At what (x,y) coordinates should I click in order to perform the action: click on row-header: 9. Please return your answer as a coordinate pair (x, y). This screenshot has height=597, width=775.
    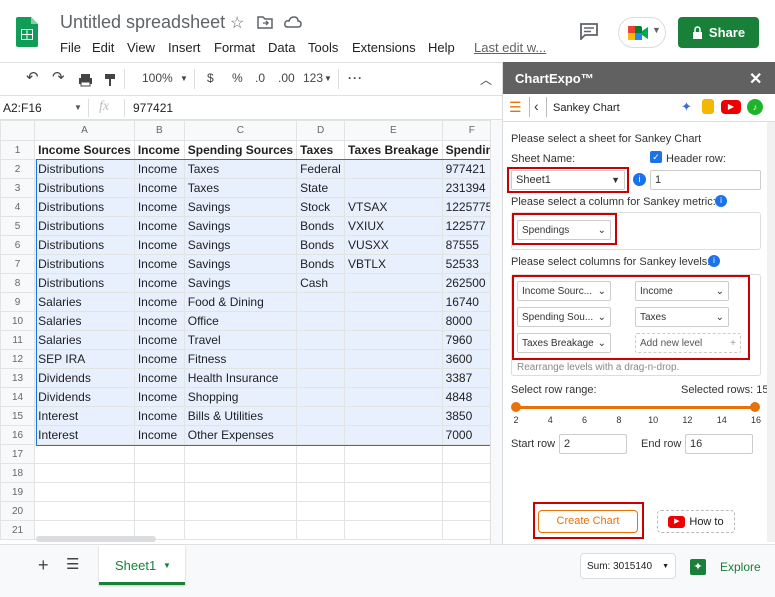
    Looking at the image, I should click on (18, 302).